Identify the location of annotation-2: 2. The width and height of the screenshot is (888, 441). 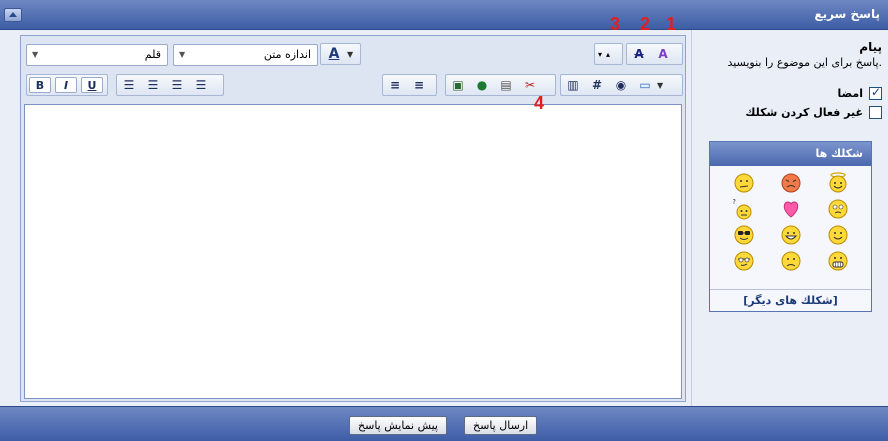
(645, 24).